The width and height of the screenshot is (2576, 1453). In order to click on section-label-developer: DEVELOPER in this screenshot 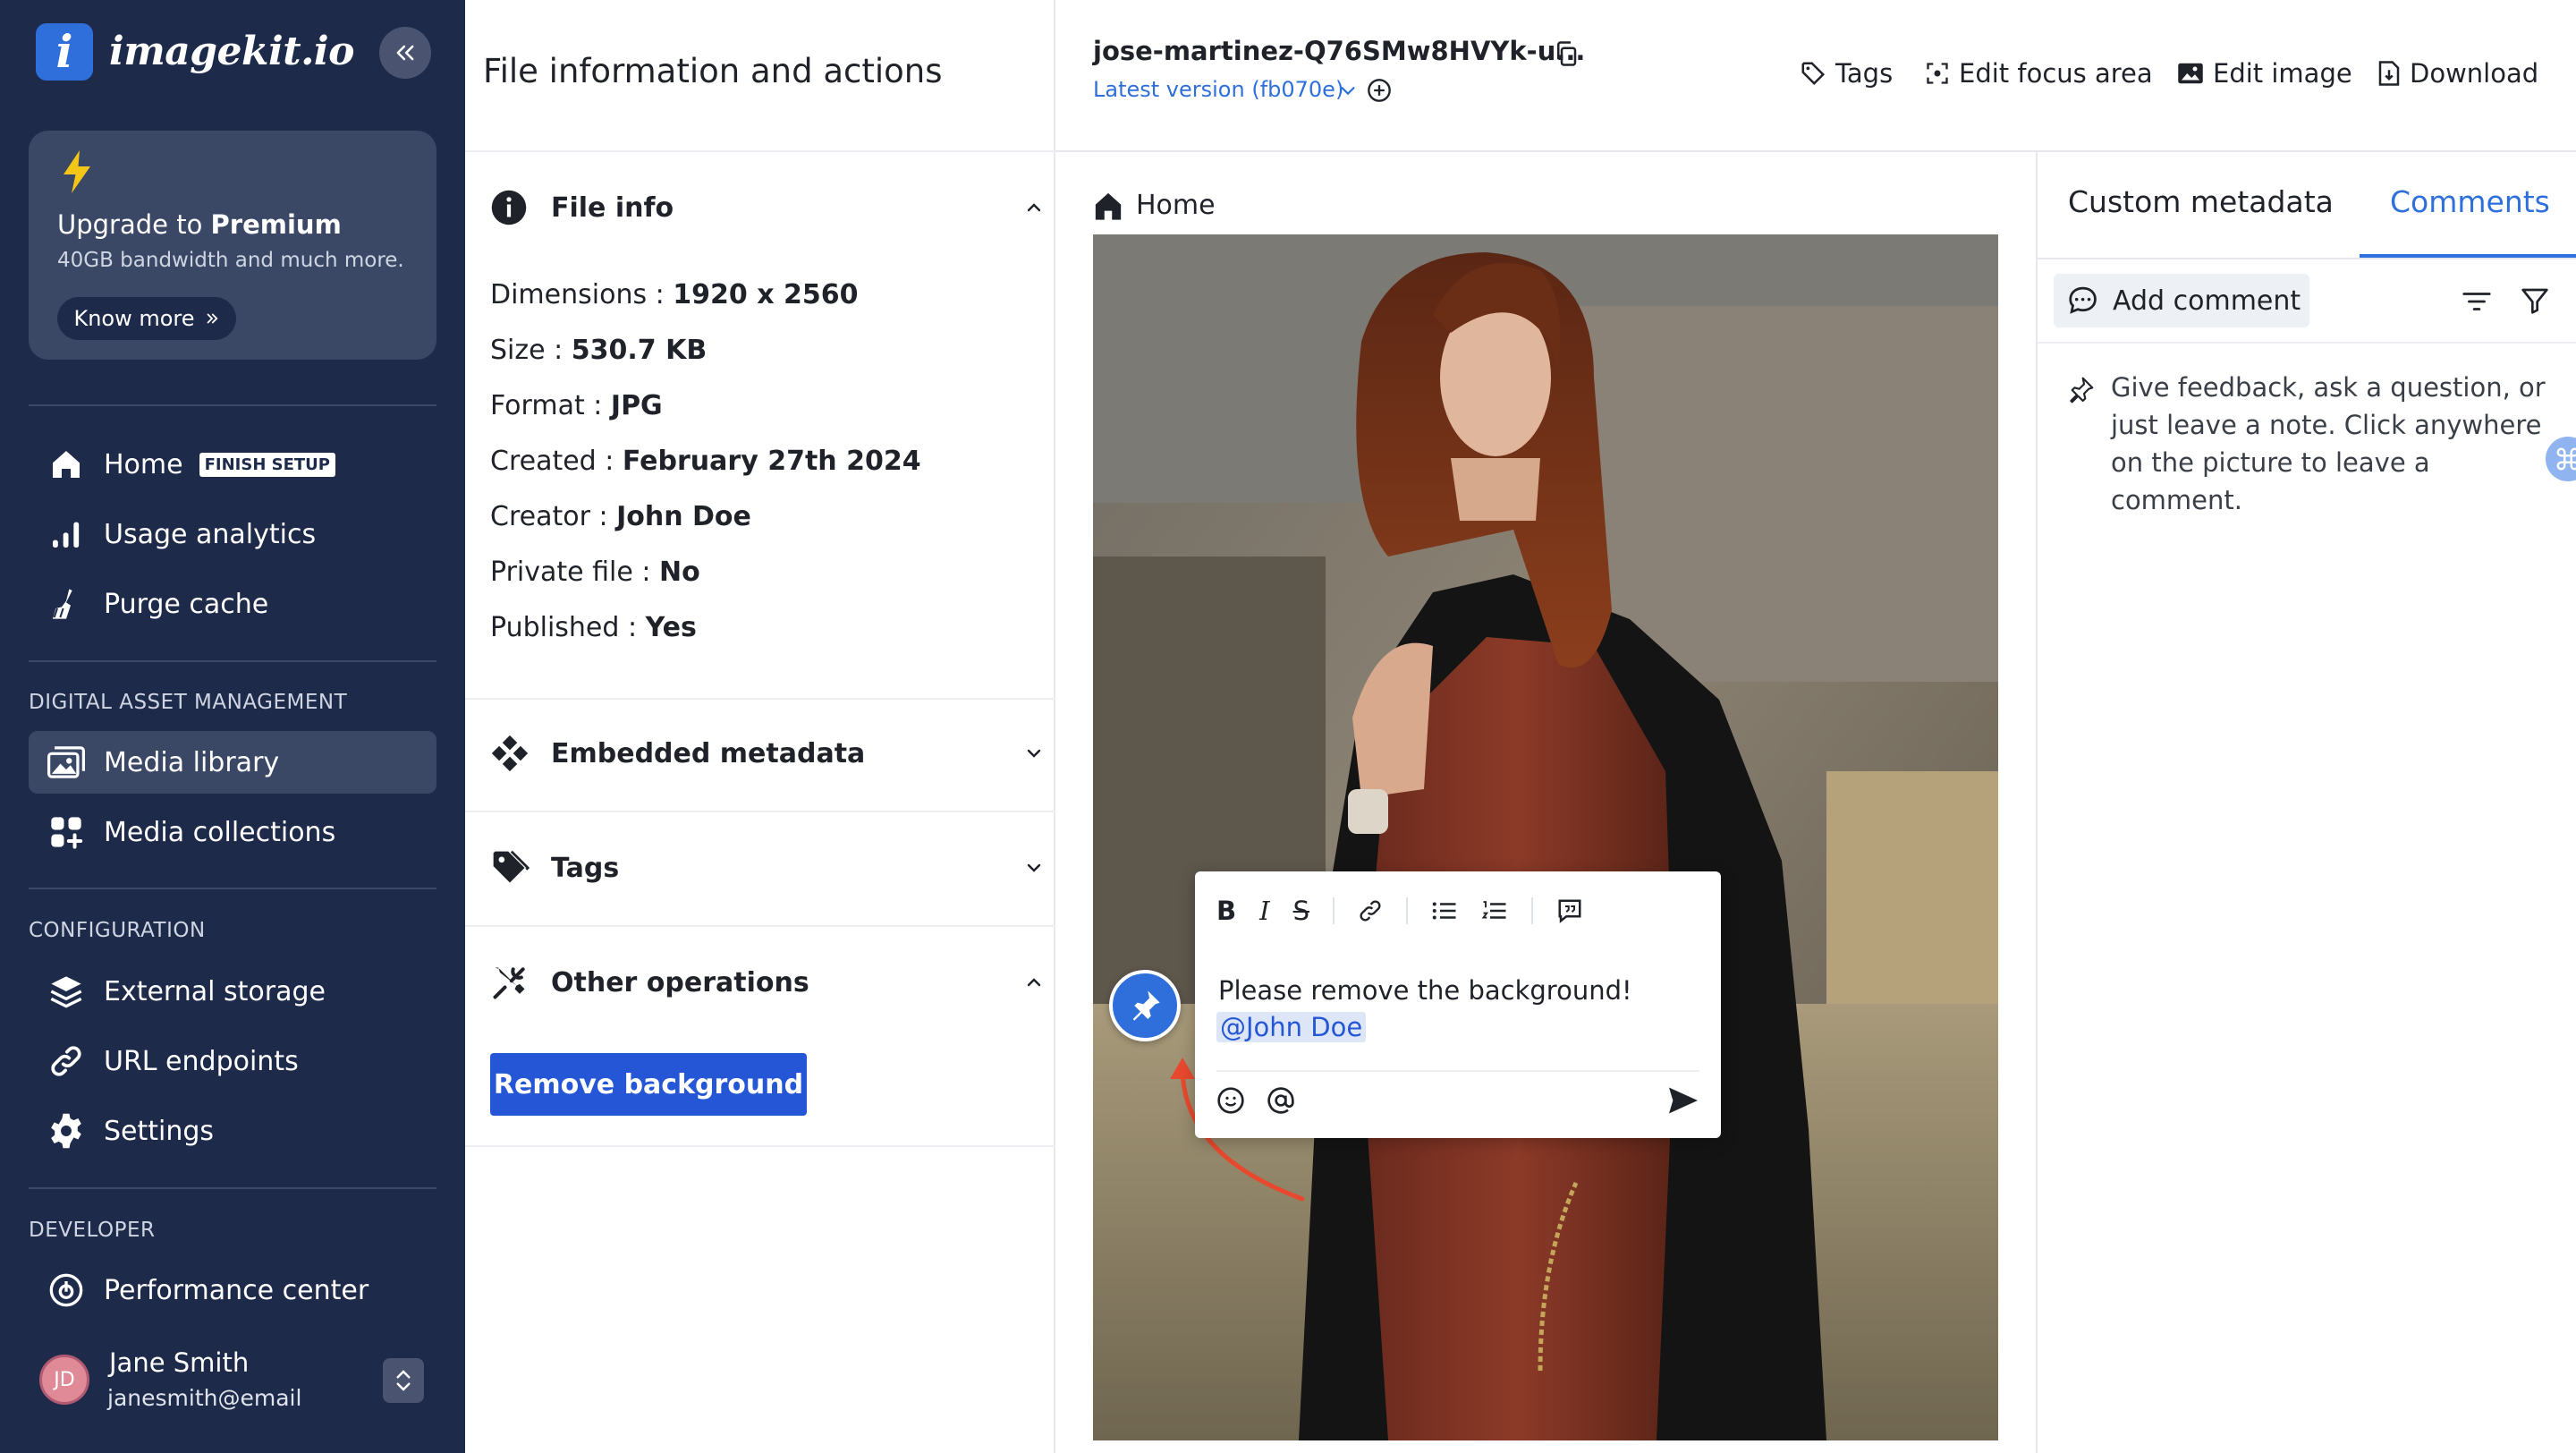, I will do `click(92, 1230)`.